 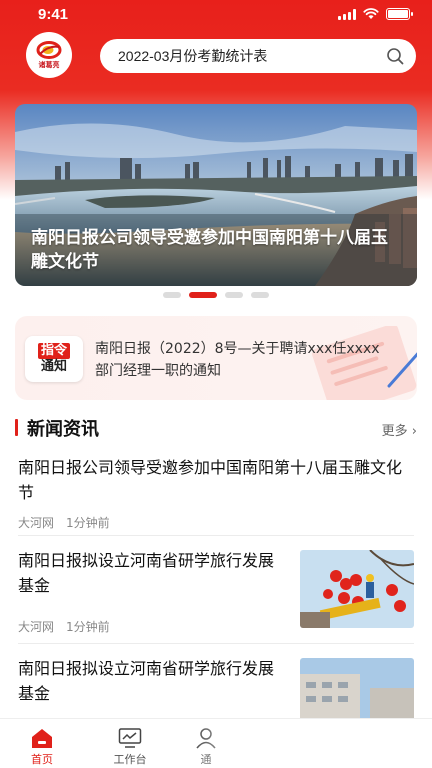 I want to click on tab-workbench: 工作台, so click(x=130, y=747).